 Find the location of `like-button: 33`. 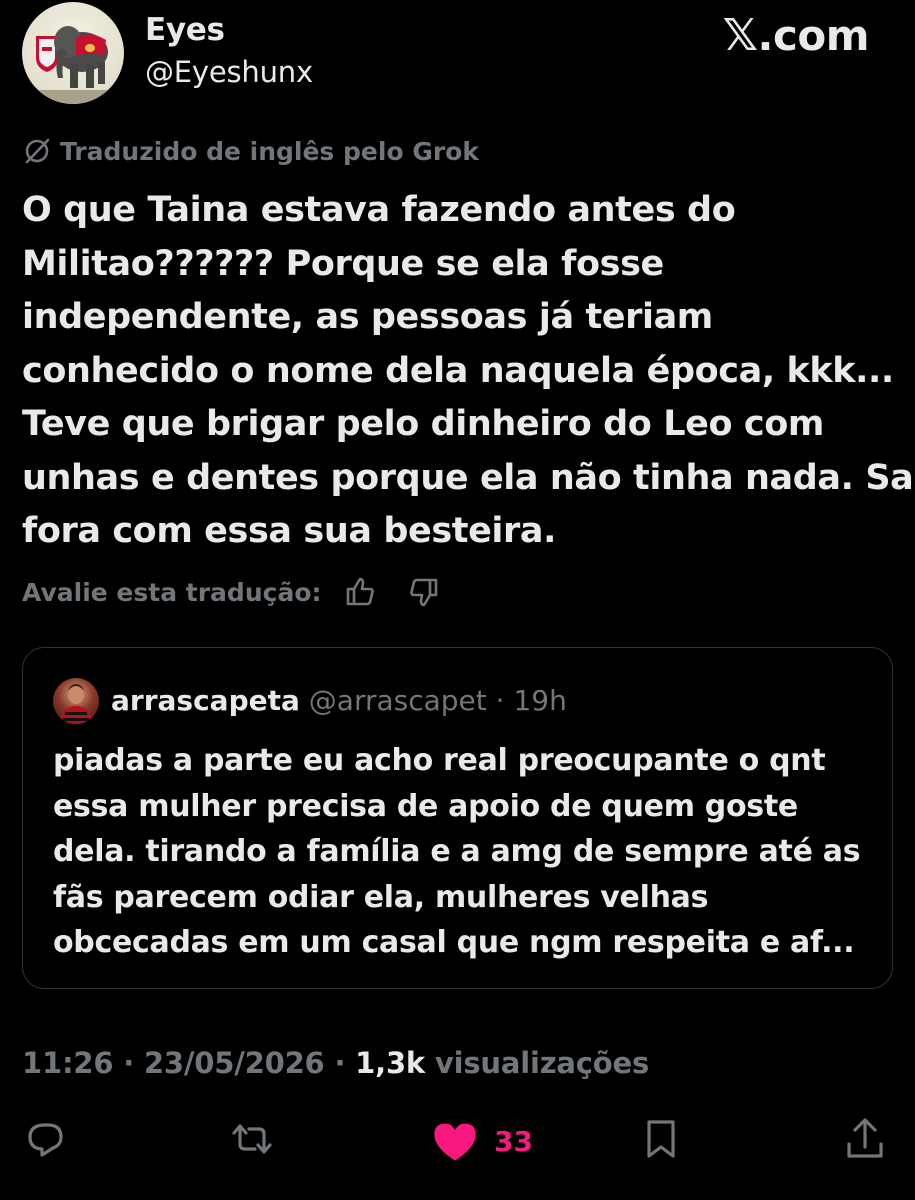

like-button: 33 is located at coordinates (481, 1141).